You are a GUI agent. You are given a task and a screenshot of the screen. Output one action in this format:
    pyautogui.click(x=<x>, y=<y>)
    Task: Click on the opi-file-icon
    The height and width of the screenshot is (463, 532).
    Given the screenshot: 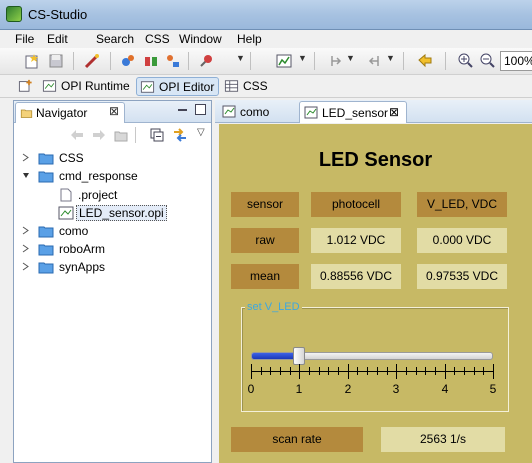 What is the action you would take?
    pyautogui.click(x=66, y=213)
    